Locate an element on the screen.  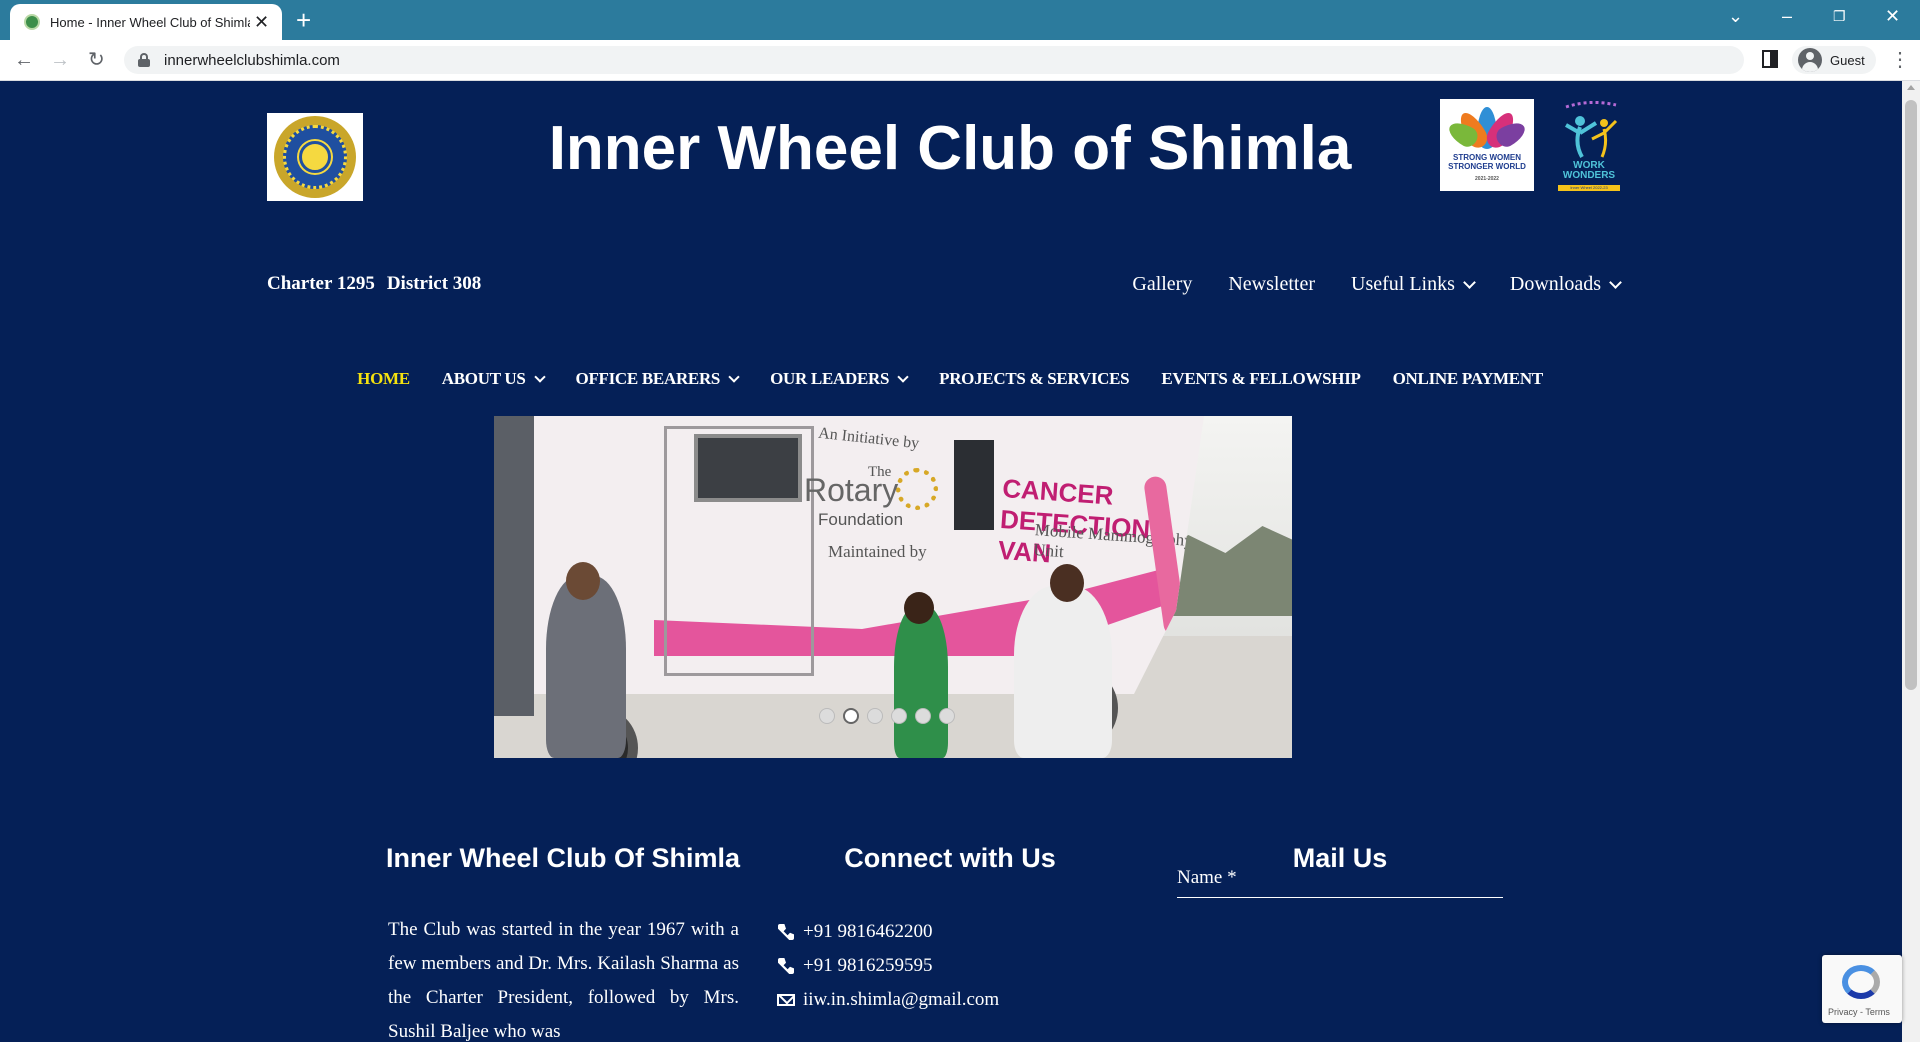
slider-dot-active is located at coordinates (851, 716).